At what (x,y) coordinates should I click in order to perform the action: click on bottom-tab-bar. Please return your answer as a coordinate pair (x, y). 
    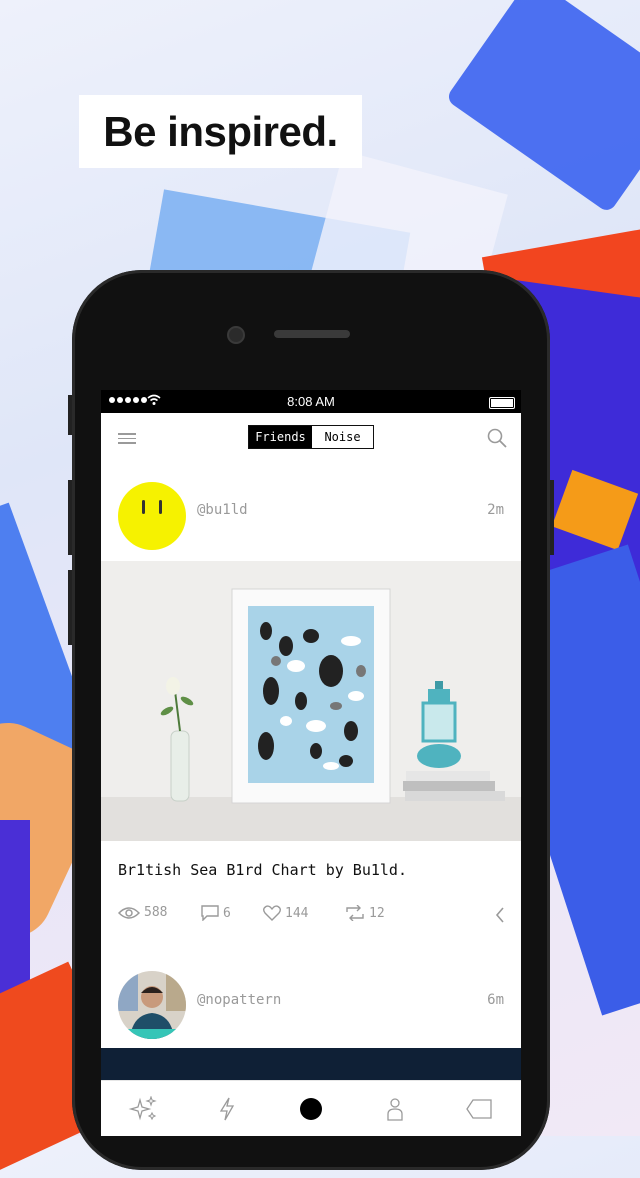
    Looking at the image, I should click on (311, 1108).